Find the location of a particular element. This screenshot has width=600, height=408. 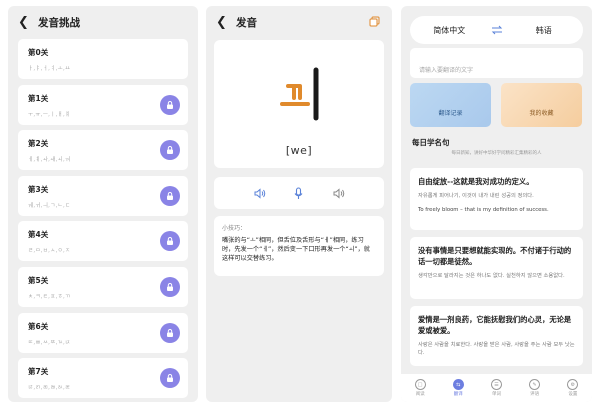

section-title: 每日学名句 is located at coordinates (431, 142).